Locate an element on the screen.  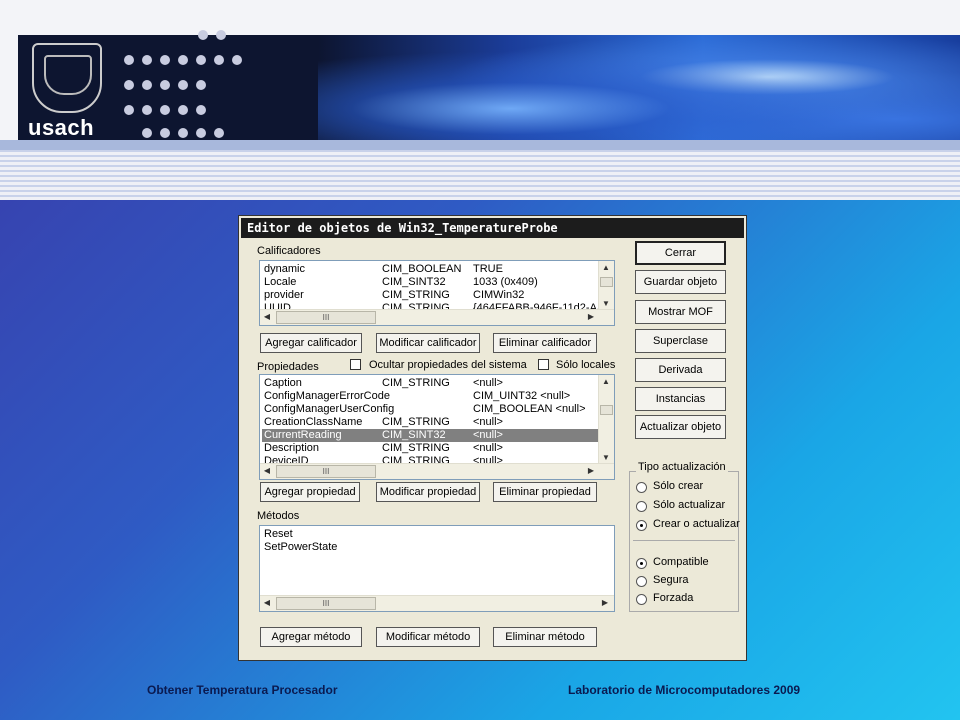
delete-method-button: Eliminar método is located at coordinates (545, 637).